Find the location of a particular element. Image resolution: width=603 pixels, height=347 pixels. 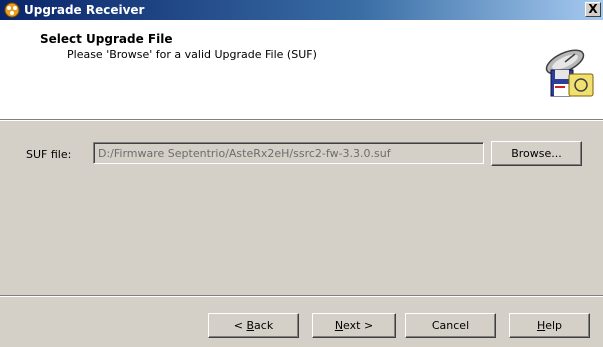

upgrade-receiver-app-icon is located at coordinates (12, 10).